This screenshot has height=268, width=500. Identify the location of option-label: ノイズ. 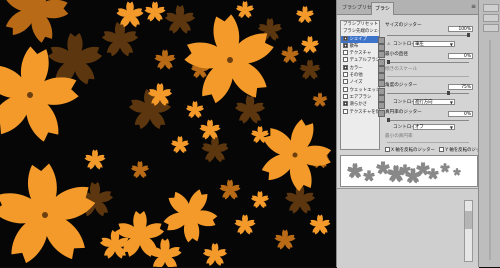
(356, 83).